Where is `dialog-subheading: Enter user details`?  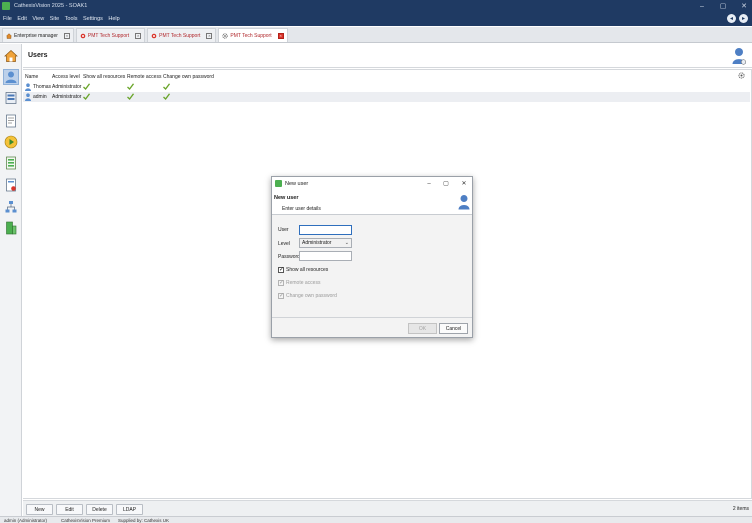 dialog-subheading: Enter user details is located at coordinates (301, 209).